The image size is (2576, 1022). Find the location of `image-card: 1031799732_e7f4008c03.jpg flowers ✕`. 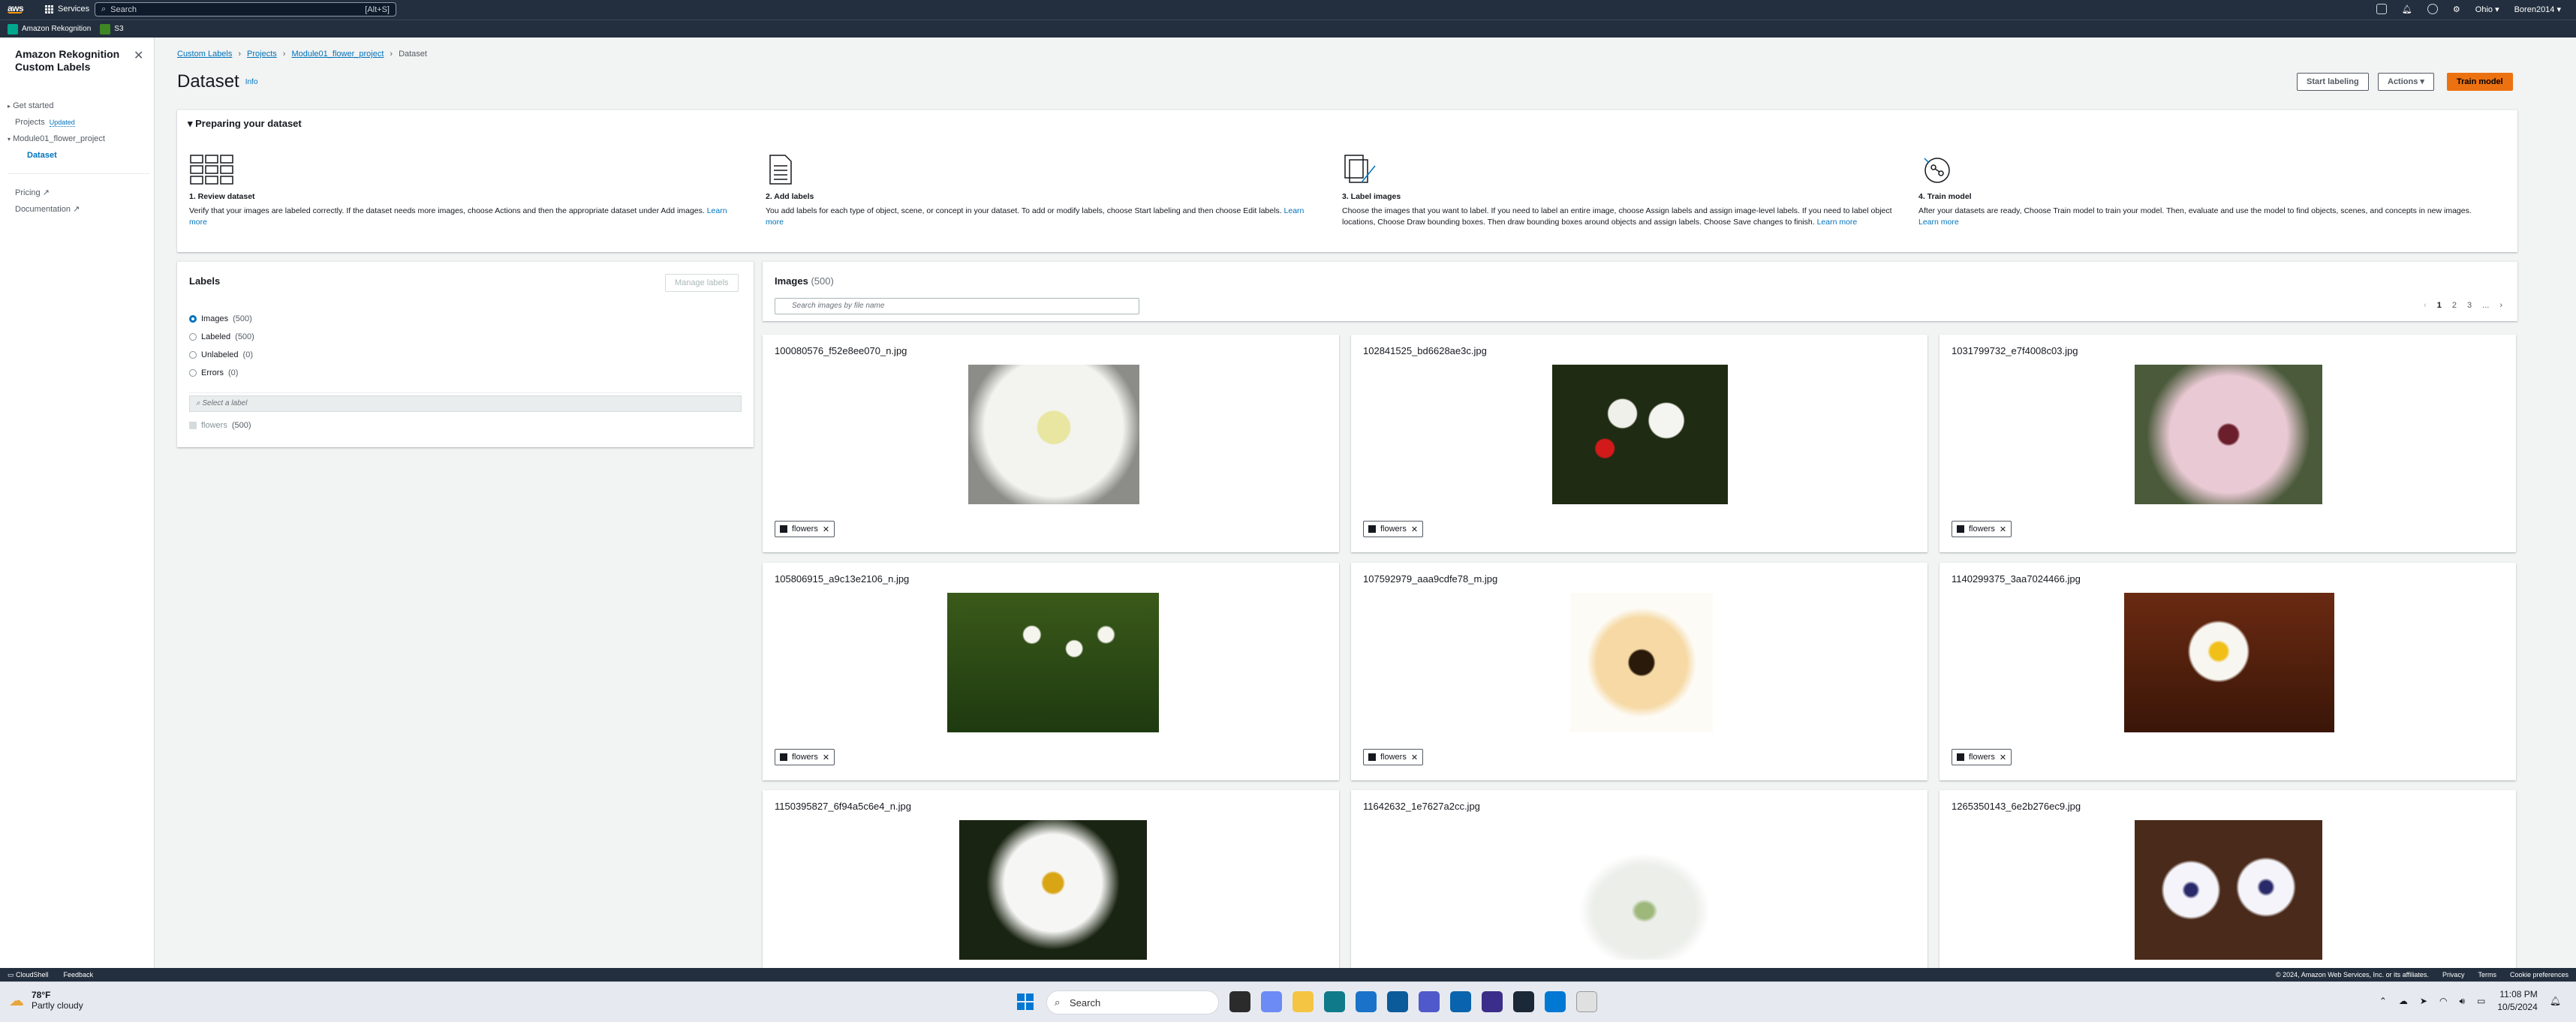

image-card: 1031799732_e7f4008c03.jpg flowers ✕ is located at coordinates (2228, 443).